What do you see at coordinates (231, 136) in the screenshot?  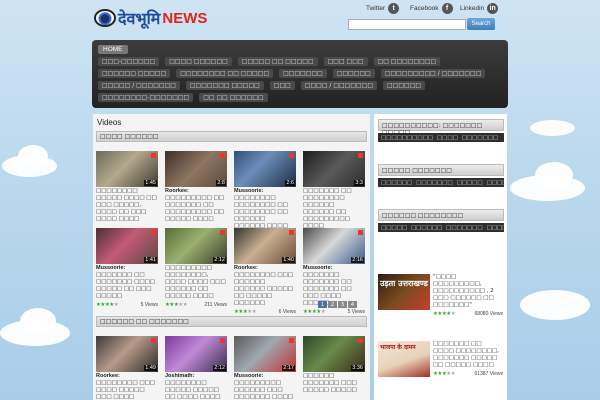 I see `tab-latest-videos: □□□□ □□□□□□` at bounding box center [231, 136].